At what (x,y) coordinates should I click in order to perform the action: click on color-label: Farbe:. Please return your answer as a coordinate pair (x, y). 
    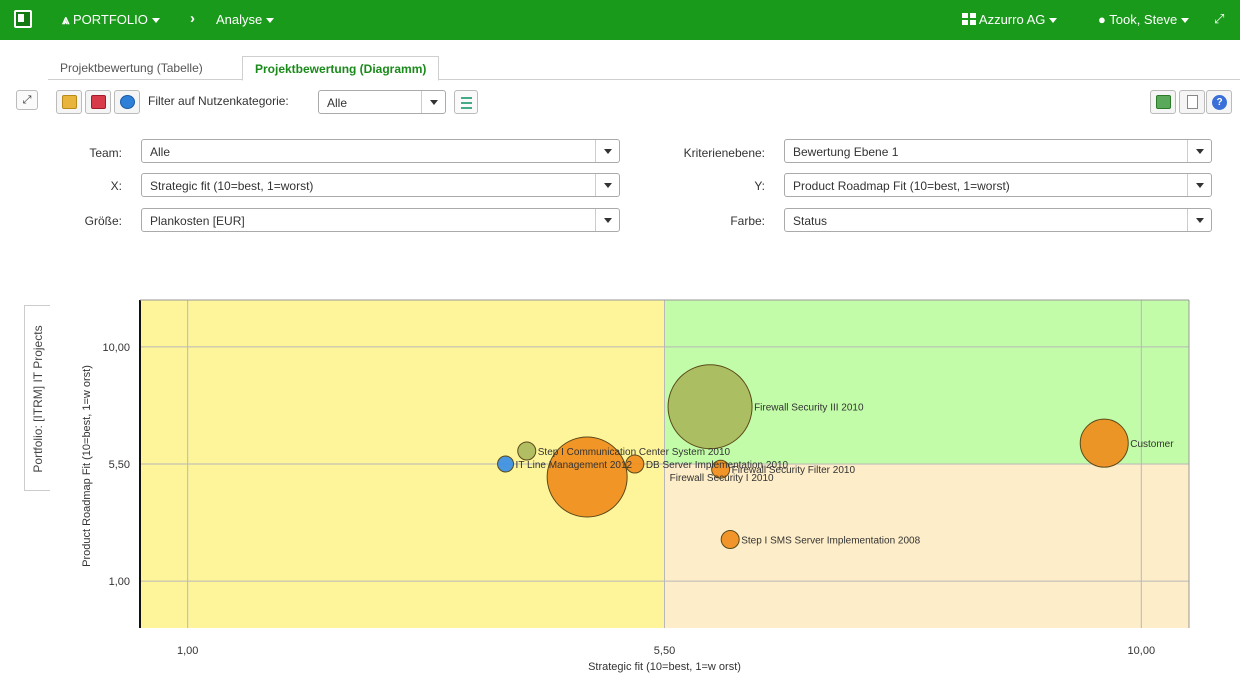
    Looking at the image, I should click on (747, 221).